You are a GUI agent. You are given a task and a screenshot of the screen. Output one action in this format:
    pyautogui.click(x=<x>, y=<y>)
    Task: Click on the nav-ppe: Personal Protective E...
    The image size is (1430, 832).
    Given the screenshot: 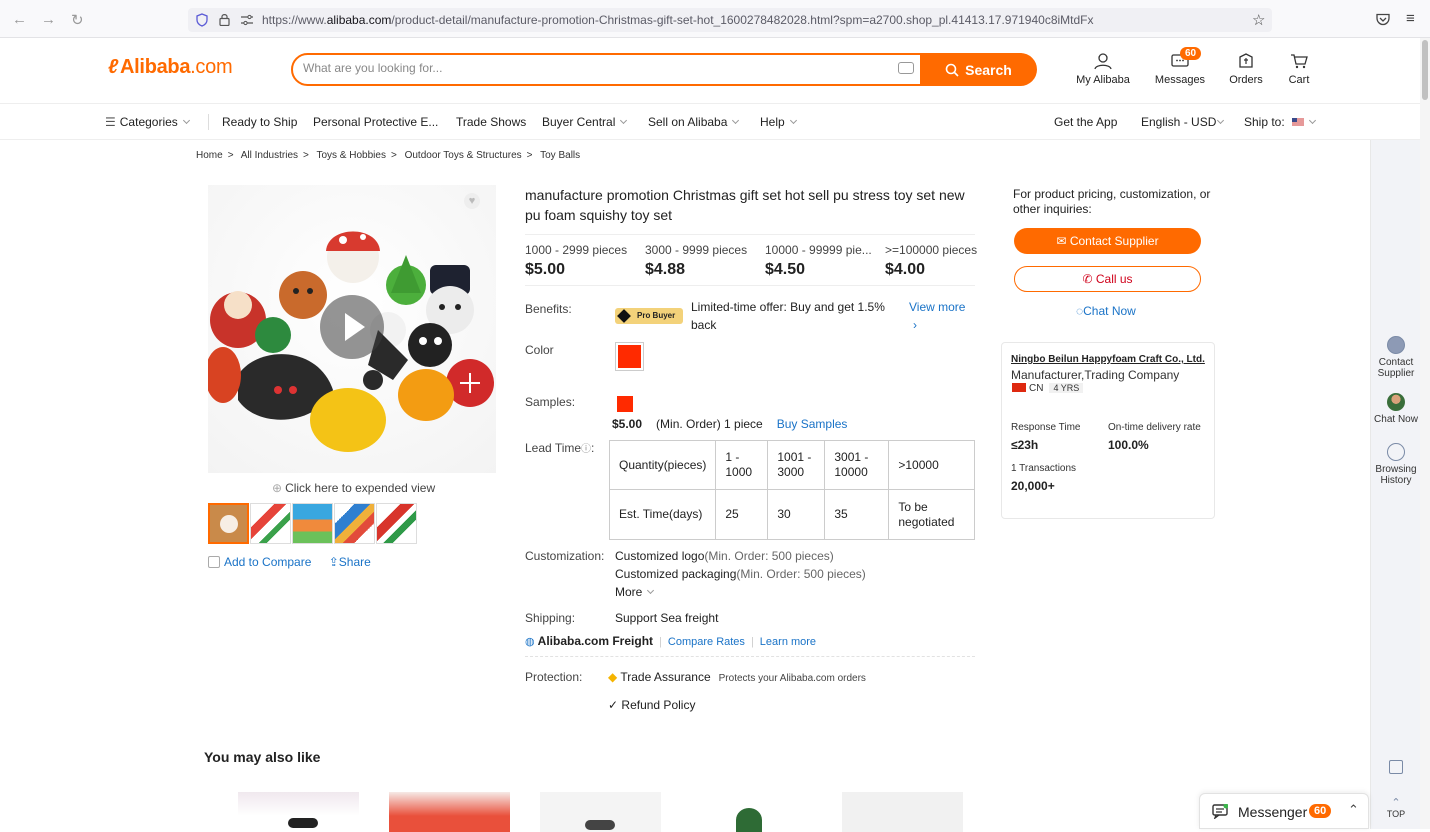 What is the action you would take?
    pyautogui.click(x=375, y=122)
    